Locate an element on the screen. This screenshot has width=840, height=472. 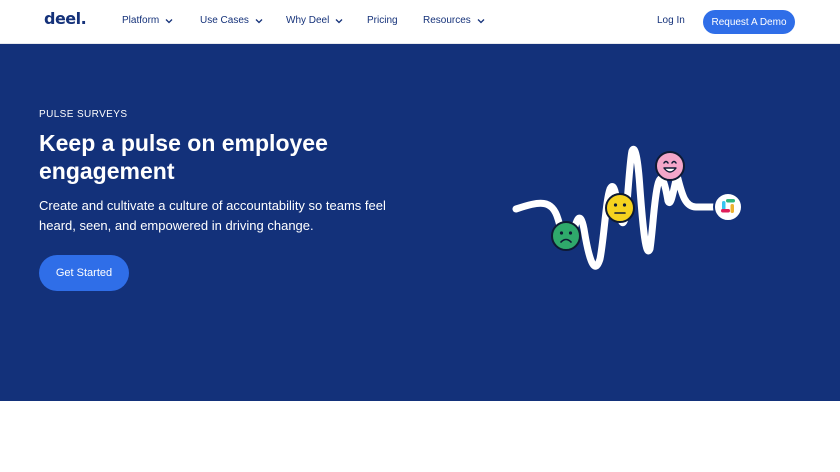
nav-item-label: Use Cases is located at coordinates (224, 20).